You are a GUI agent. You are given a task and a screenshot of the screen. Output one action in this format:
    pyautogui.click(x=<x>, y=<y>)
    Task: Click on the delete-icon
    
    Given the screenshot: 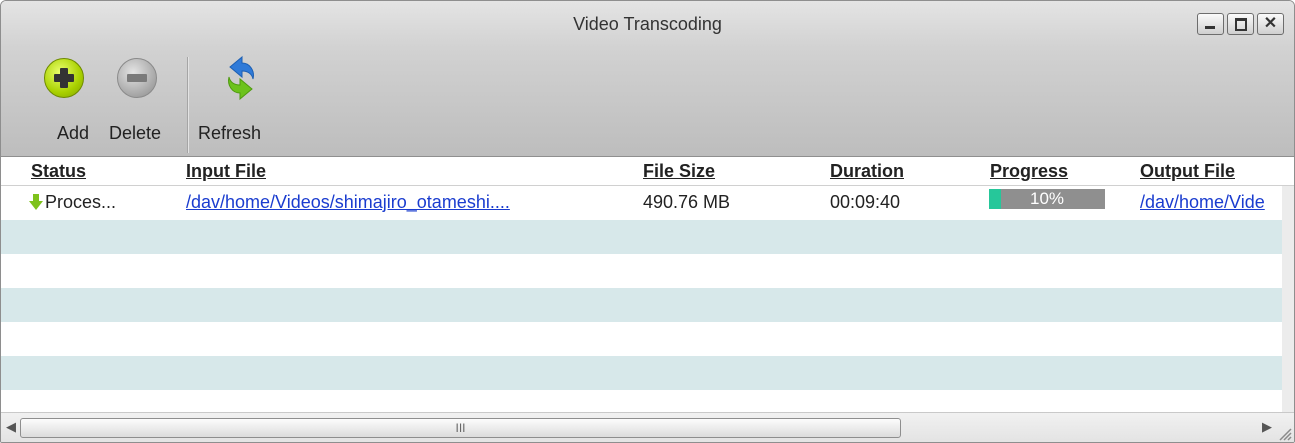 What is the action you would take?
    pyautogui.click(x=137, y=78)
    